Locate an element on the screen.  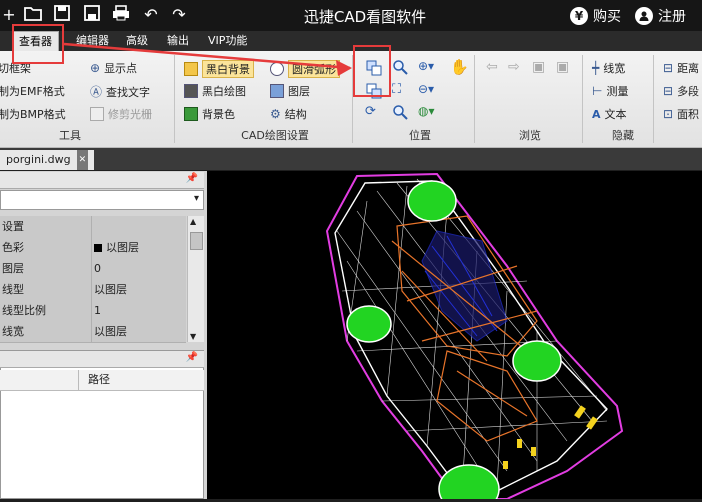
annotation-arrow is located at coordinates (207, 59).